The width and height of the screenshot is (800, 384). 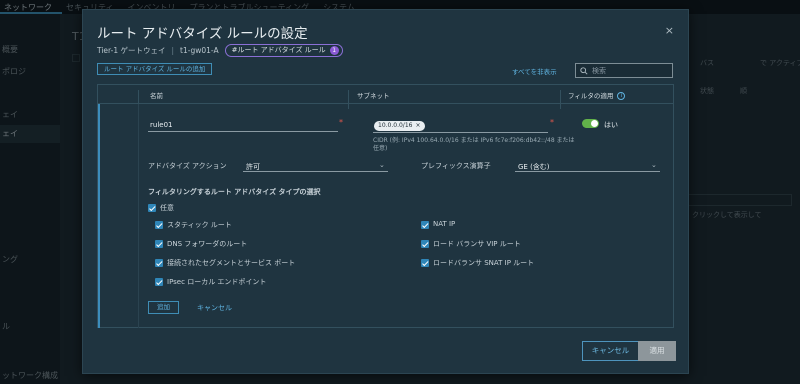 I want to click on filter-toggle-label: はい, so click(x=611, y=125).